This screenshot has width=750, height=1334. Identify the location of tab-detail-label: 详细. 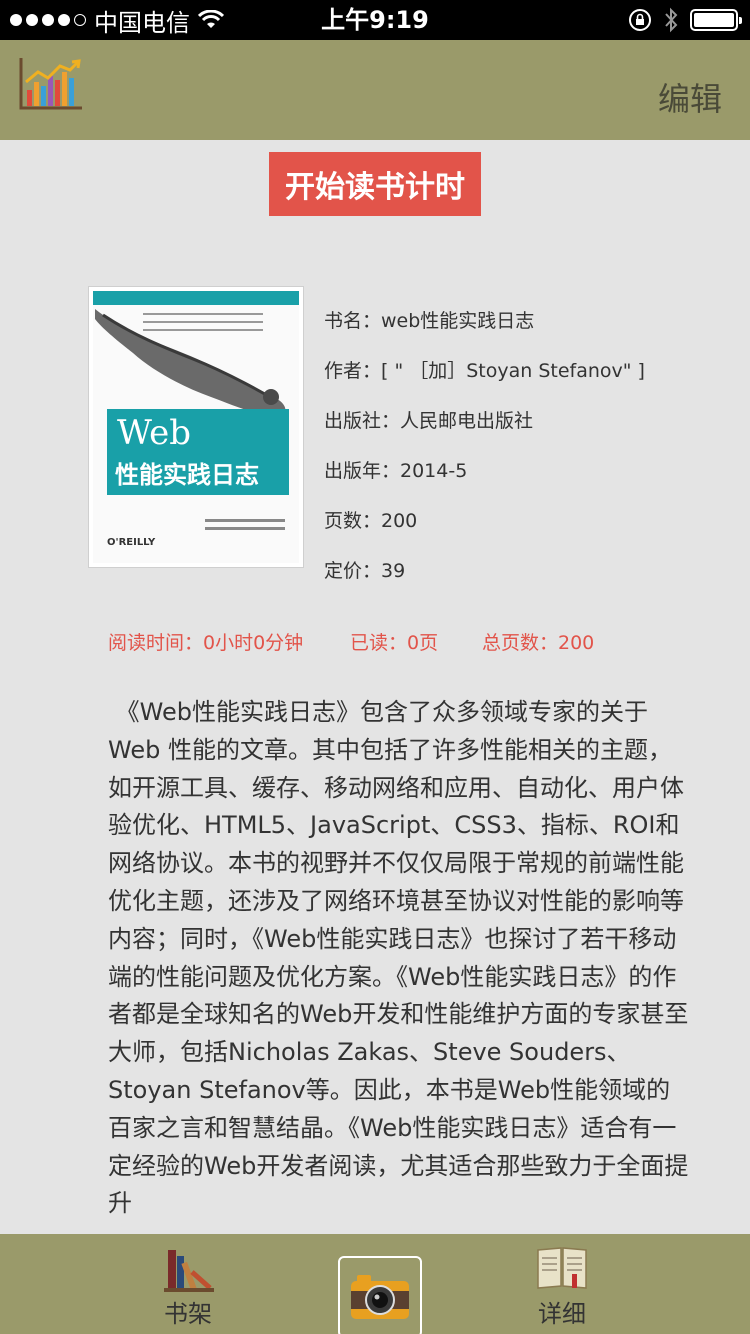
(562, 1314).